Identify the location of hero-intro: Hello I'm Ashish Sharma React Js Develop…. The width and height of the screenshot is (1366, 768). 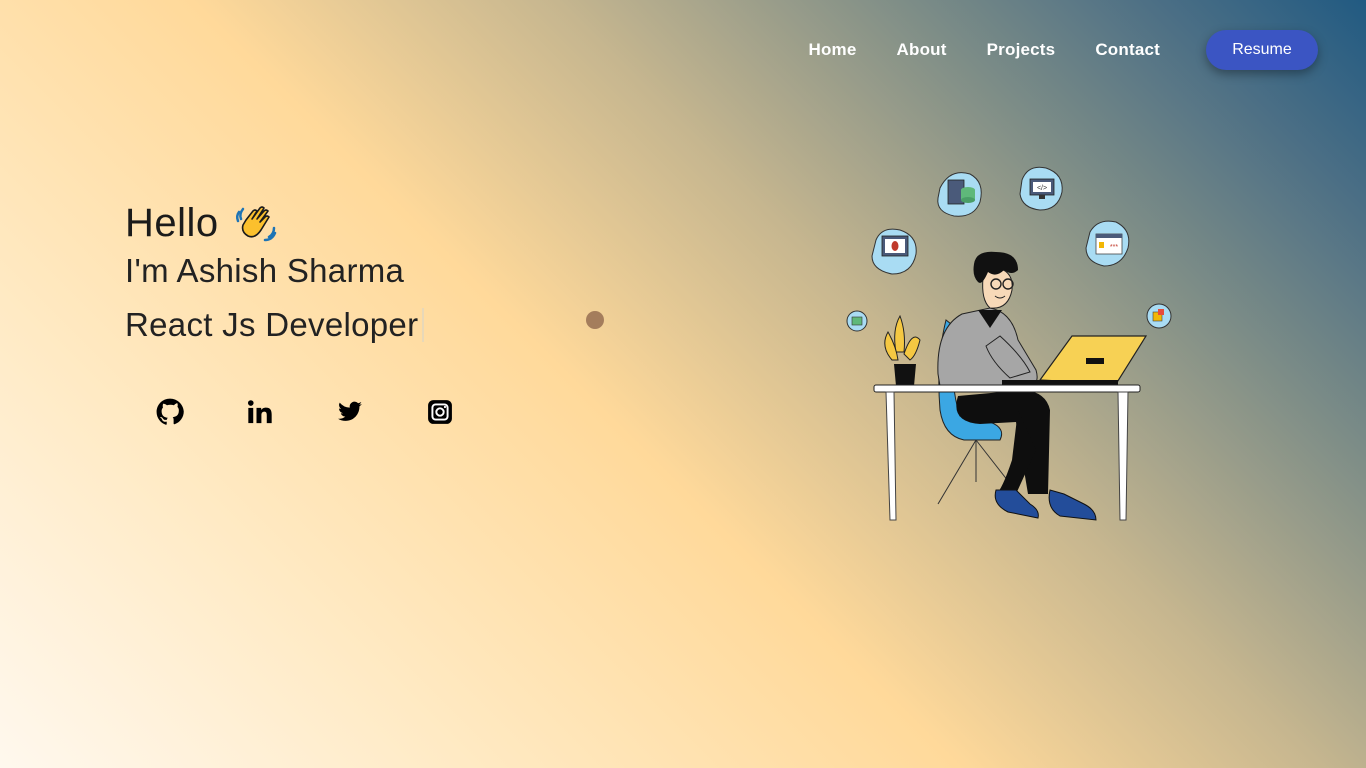
(275, 270).